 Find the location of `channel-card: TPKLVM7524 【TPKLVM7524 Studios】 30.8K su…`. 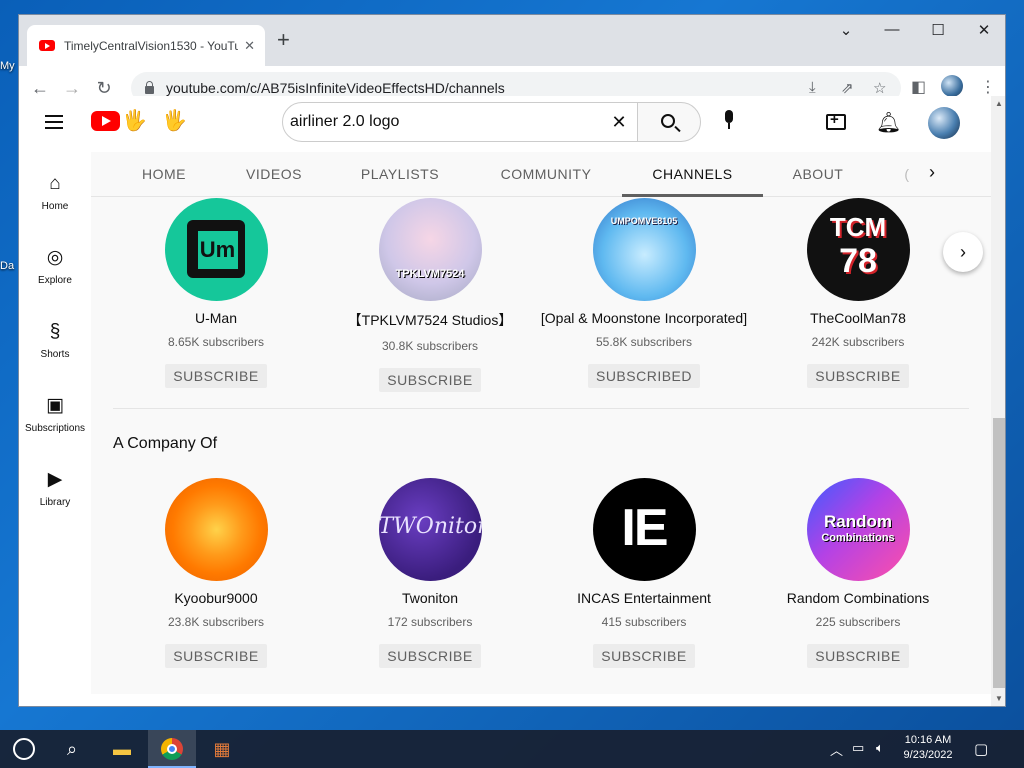

channel-card: TPKLVM7524 【TPKLVM7524 Studios】 30.8K su… is located at coordinates (430, 295).